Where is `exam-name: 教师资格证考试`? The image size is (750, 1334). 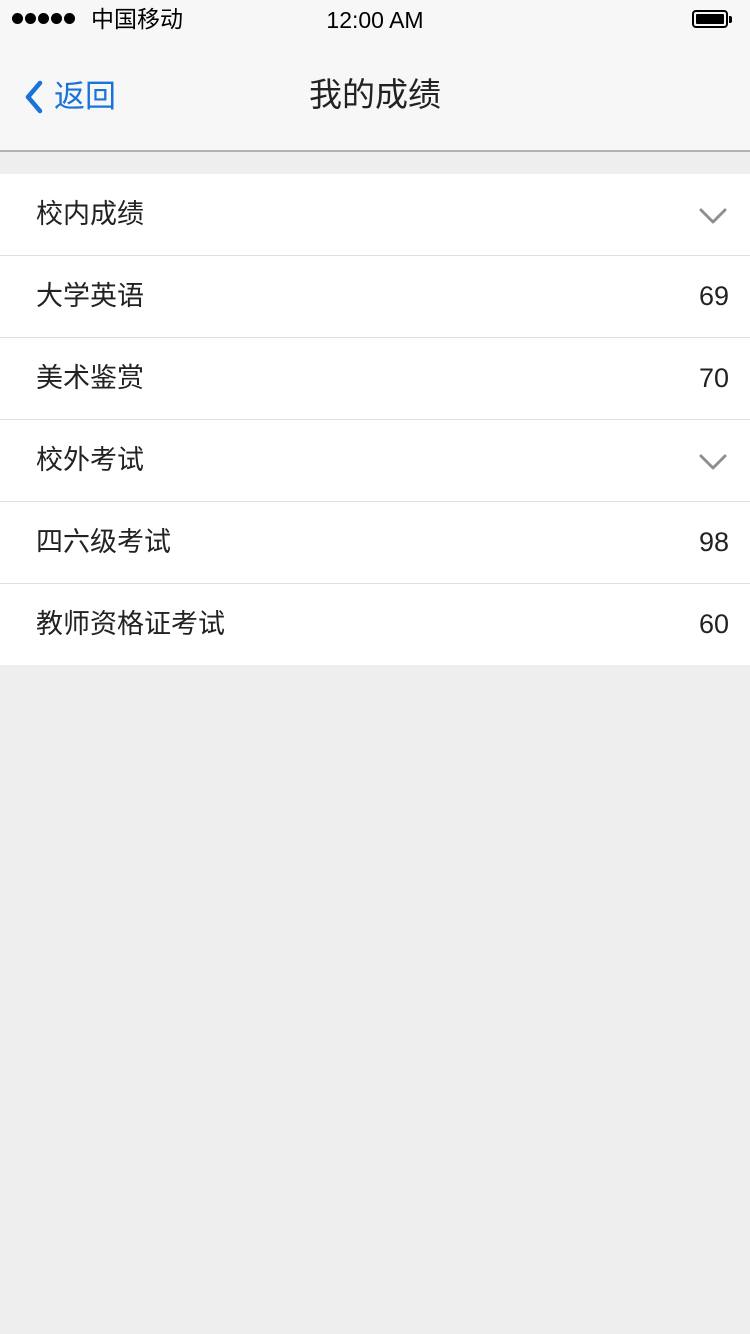 exam-name: 教师资格证考试 is located at coordinates (130, 624).